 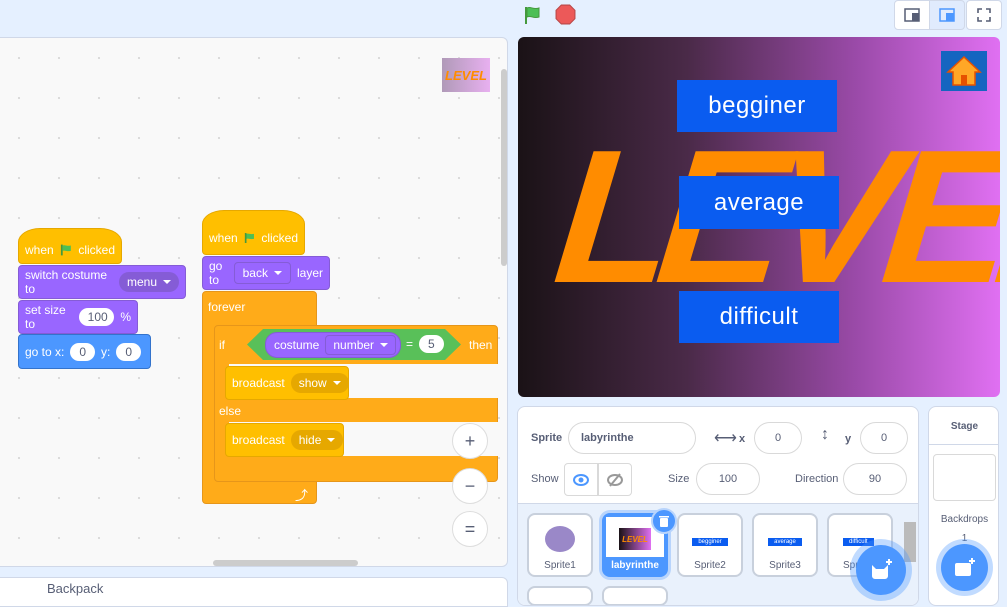 What do you see at coordinates (565, 16) in the screenshot?
I see `stop-button` at bounding box center [565, 16].